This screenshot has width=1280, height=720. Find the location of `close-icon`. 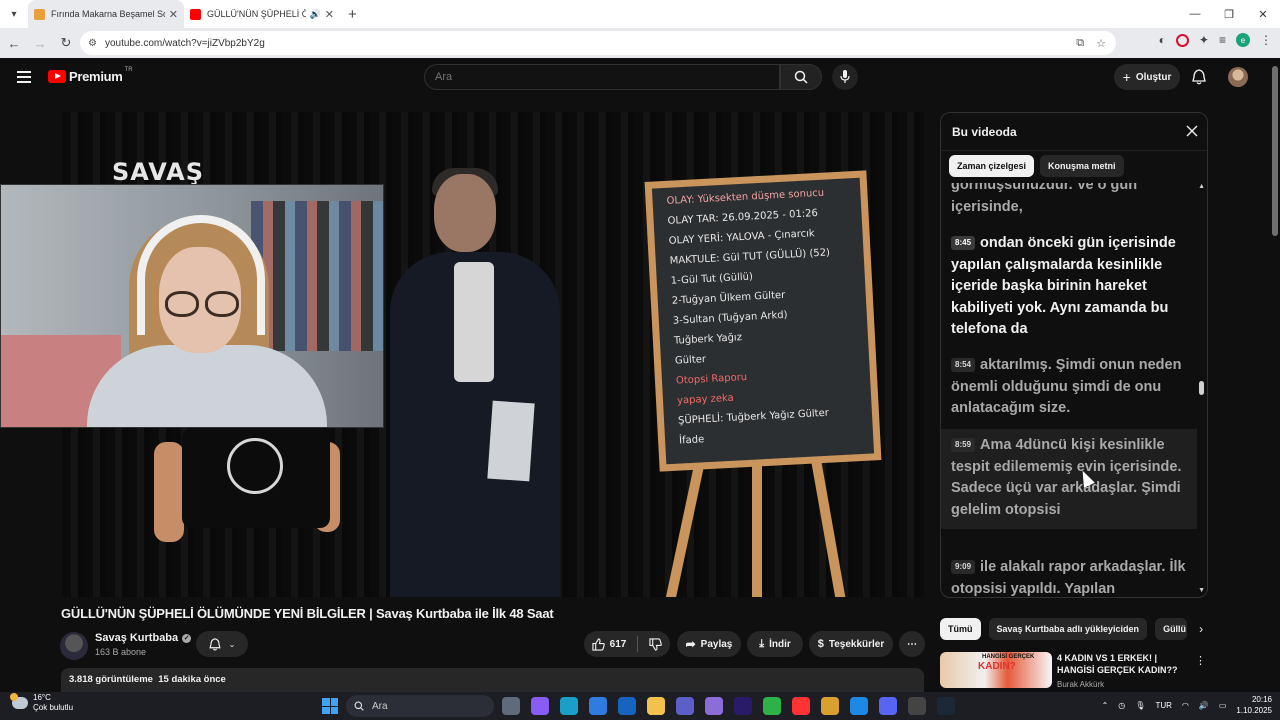

close-icon is located at coordinates (1192, 131).